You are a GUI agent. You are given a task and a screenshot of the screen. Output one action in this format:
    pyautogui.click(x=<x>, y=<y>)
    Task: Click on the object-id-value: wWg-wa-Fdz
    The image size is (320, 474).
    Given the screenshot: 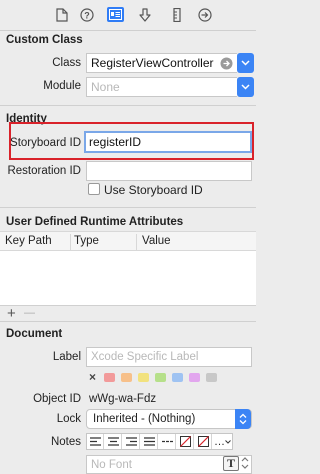 What is the action you would take?
    pyautogui.click(x=123, y=399)
    